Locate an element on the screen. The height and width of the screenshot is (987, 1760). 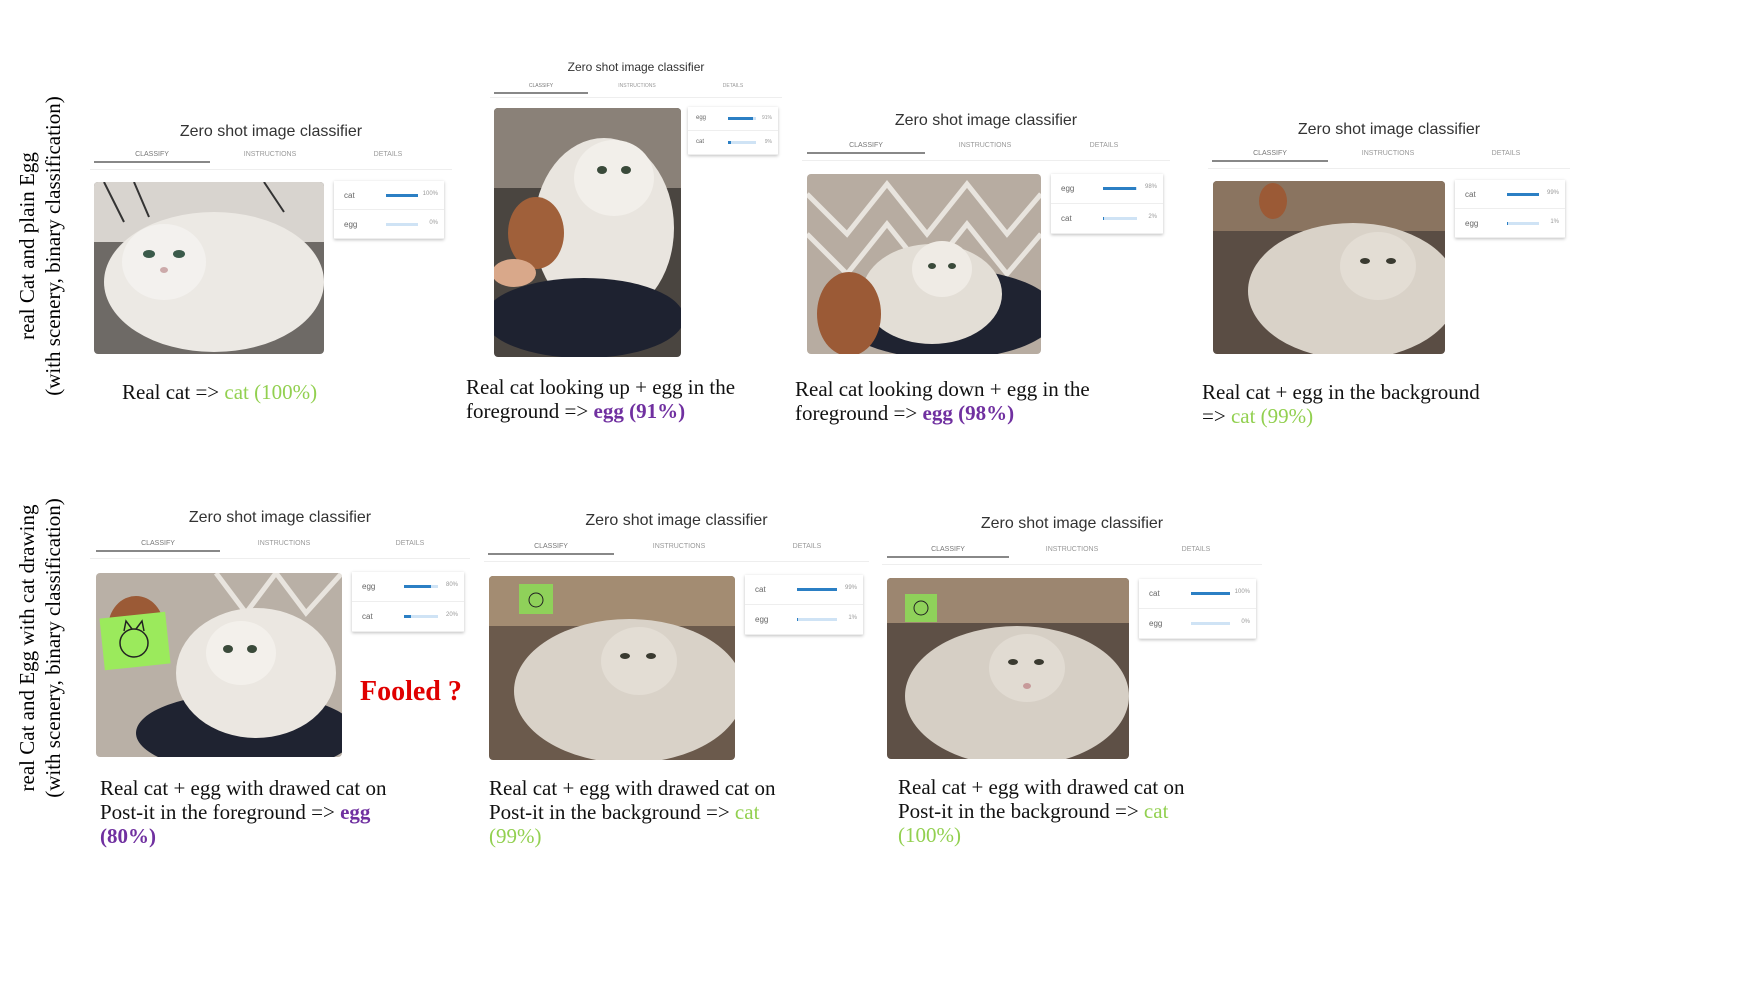
result-row: egg 98% is located at coordinates (1107, 189).